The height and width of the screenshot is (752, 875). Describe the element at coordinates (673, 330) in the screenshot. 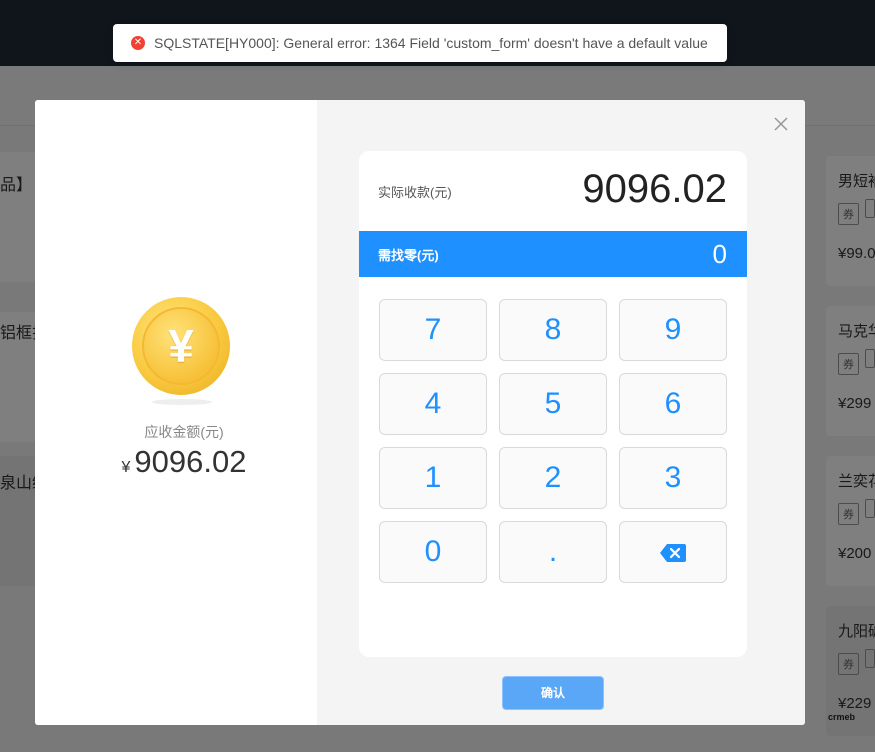

I see `key-9: 9` at that location.